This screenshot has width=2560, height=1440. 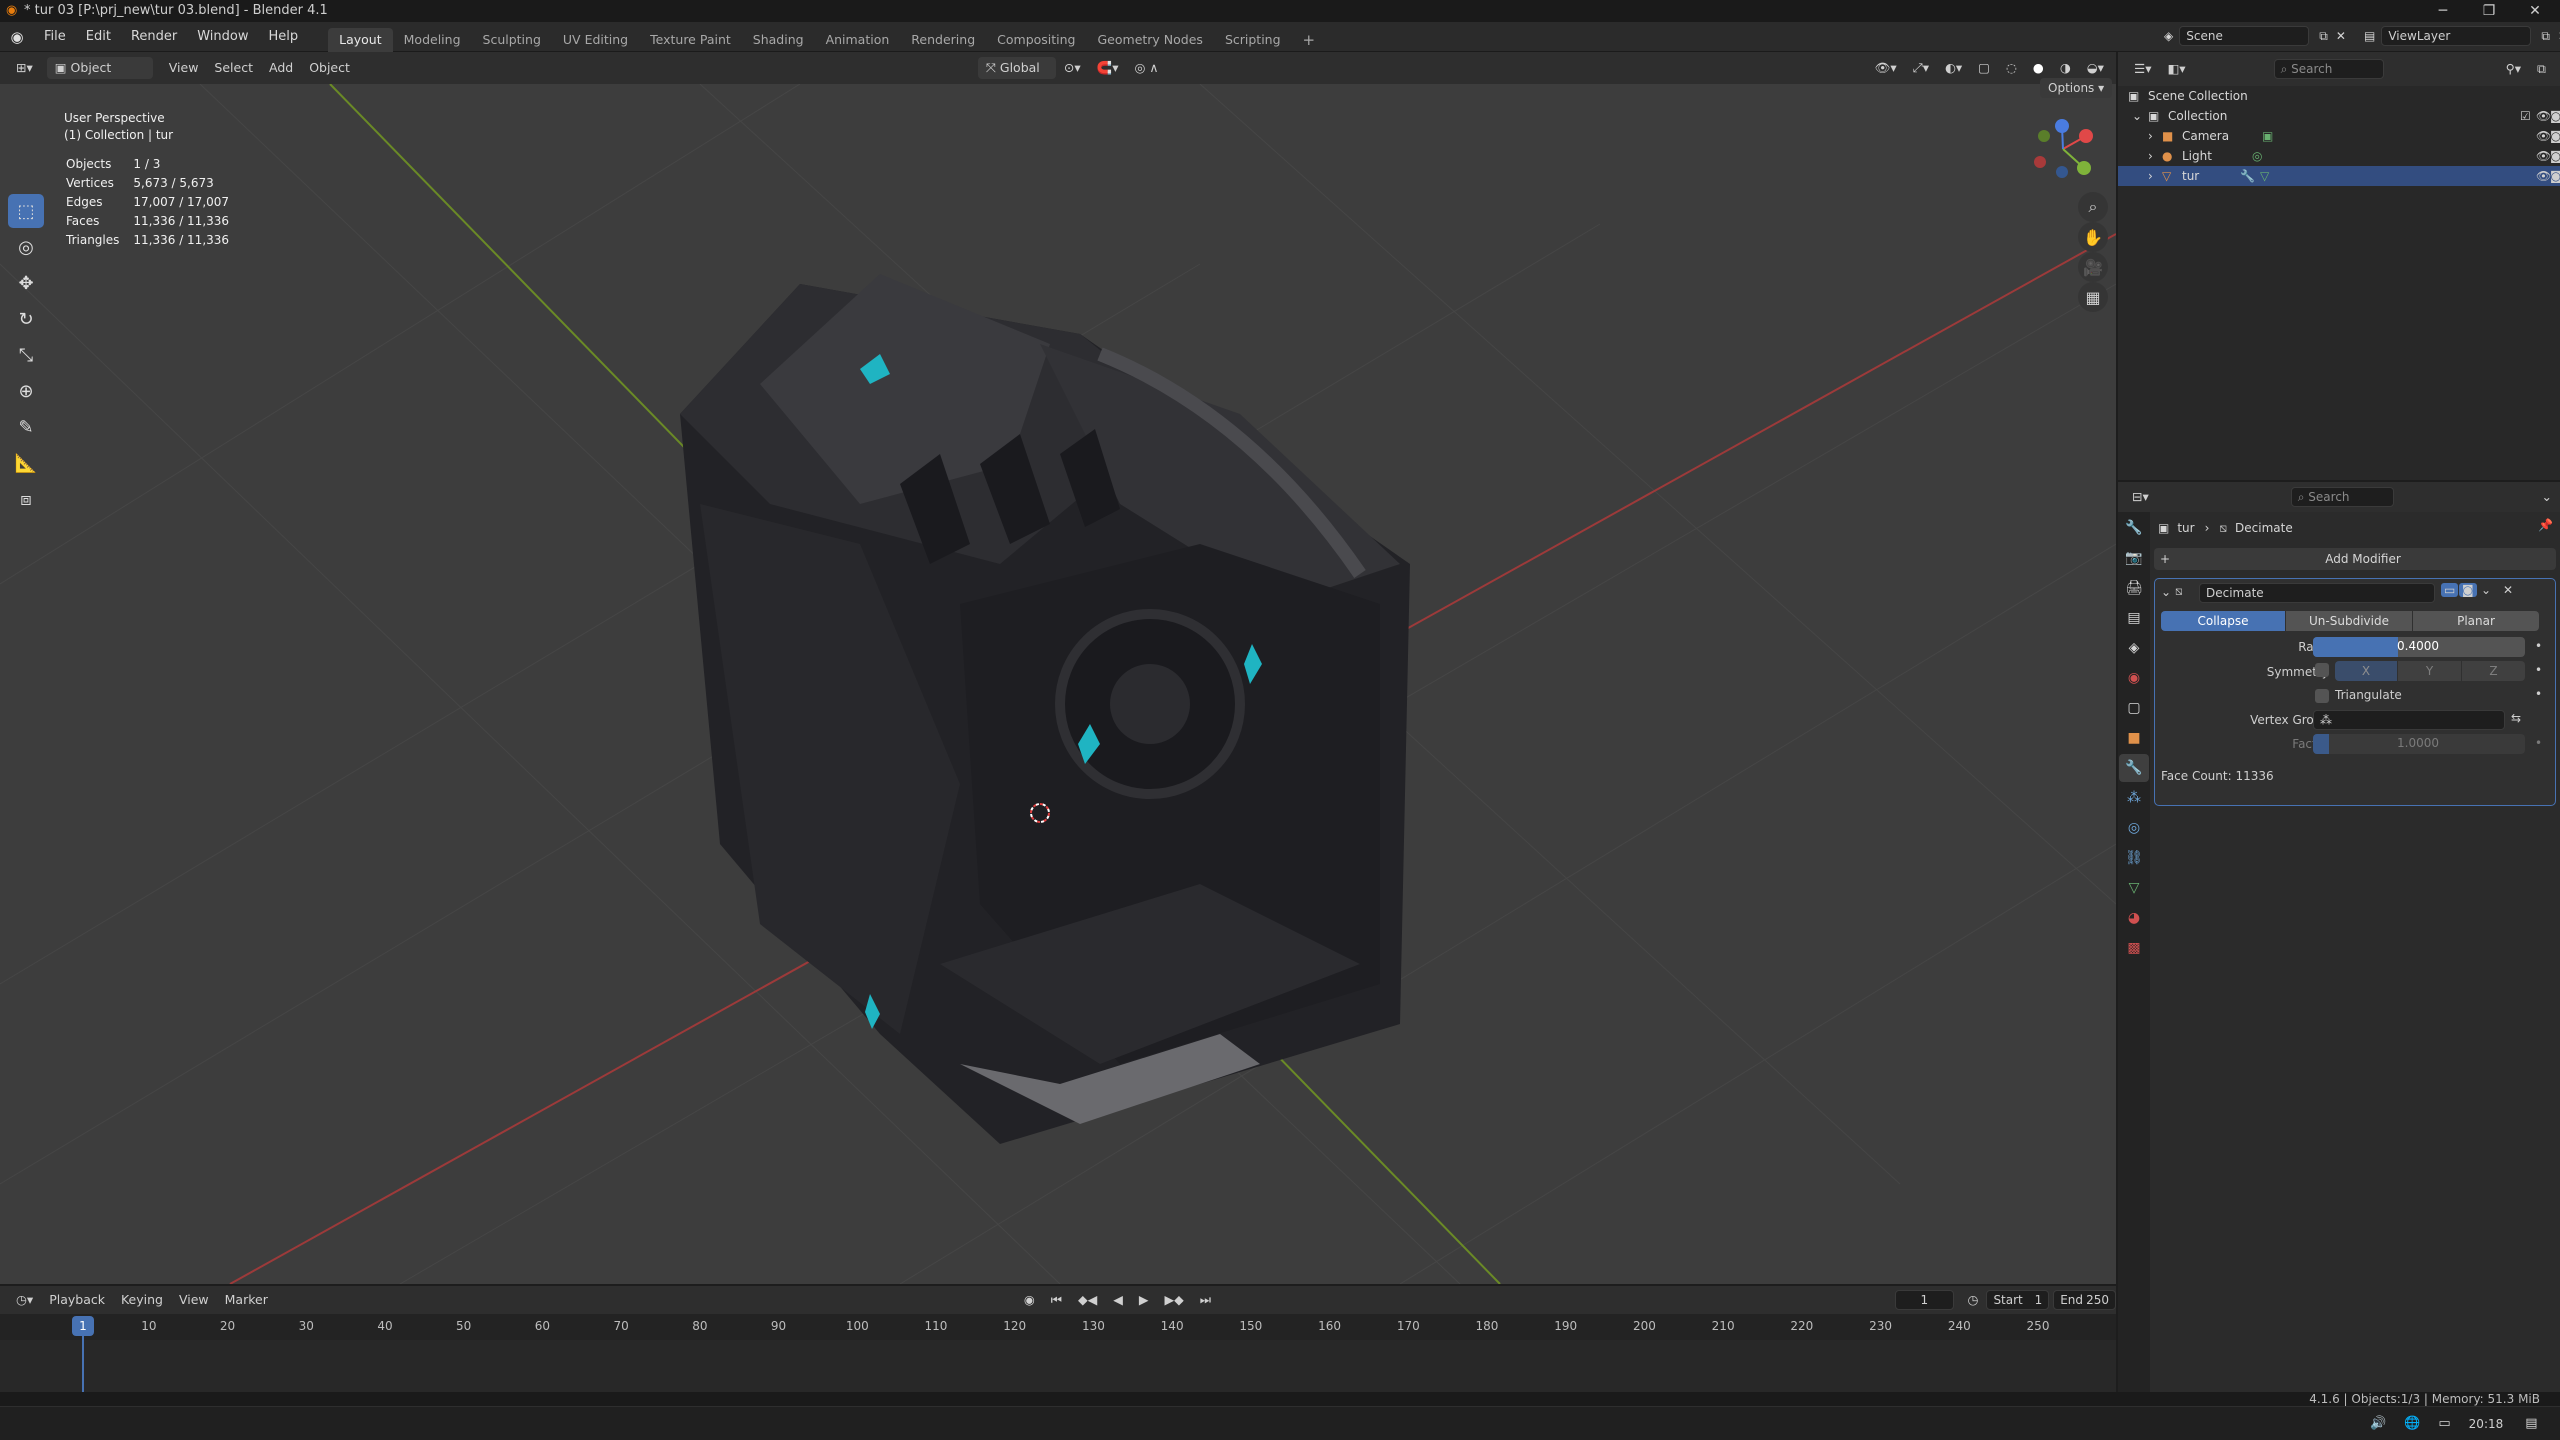 I want to click on render-tab-icon: 📷, so click(x=2134, y=558).